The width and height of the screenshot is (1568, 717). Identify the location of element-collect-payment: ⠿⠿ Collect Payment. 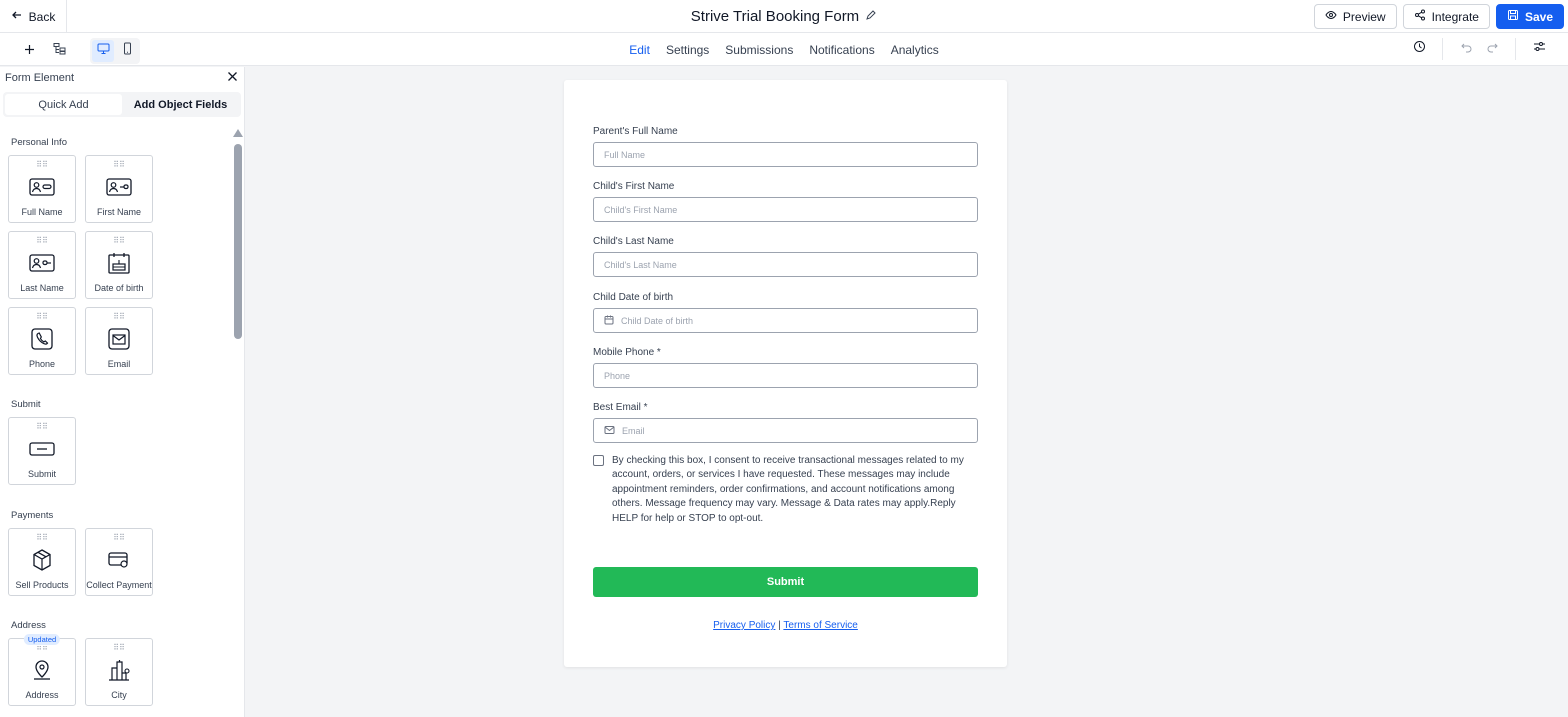
(119, 562).